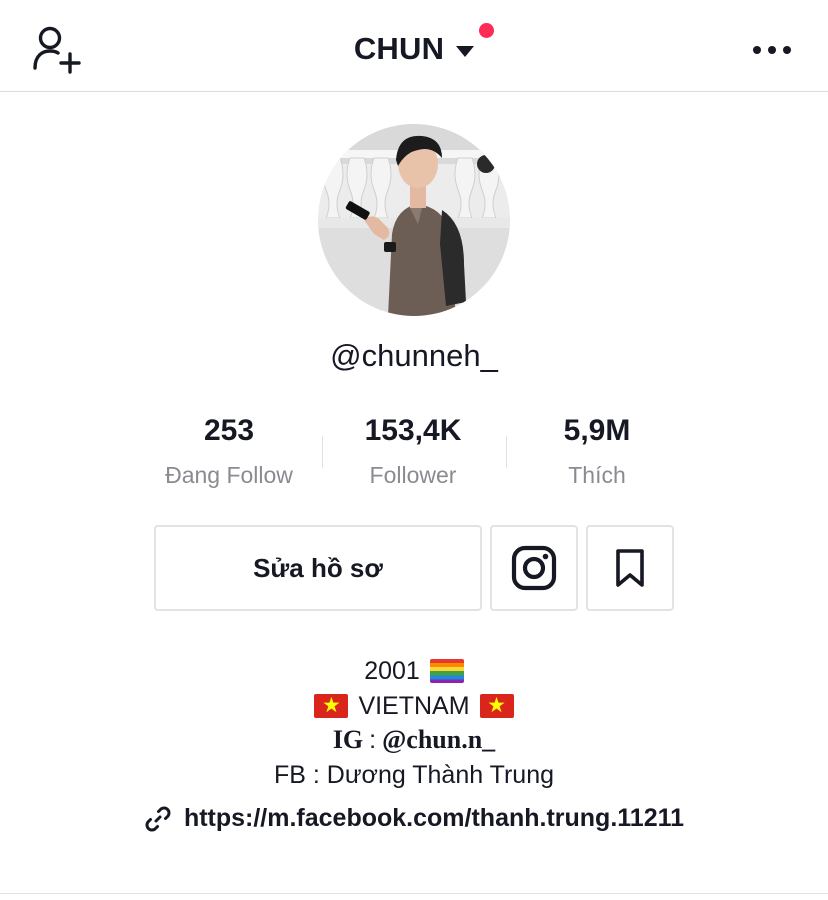 The width and height of the screenshot is (828, 900). I want to click on account-switcher: CHUN, so click(414, 49).